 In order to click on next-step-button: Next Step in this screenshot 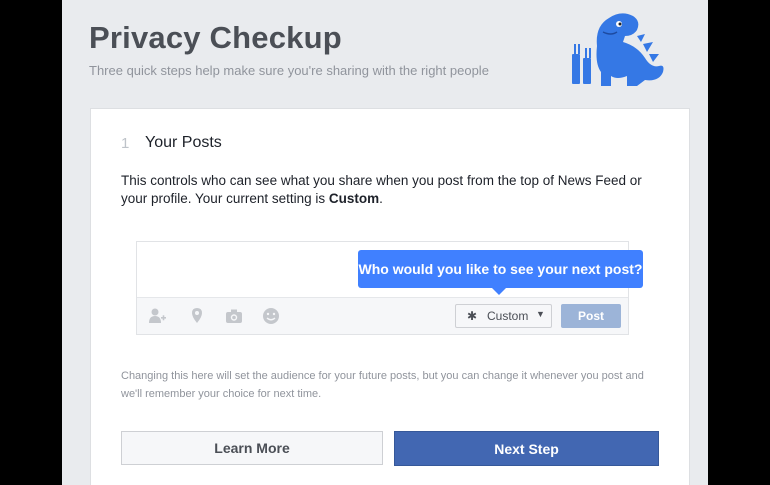, I will do `click(526, 448)`.